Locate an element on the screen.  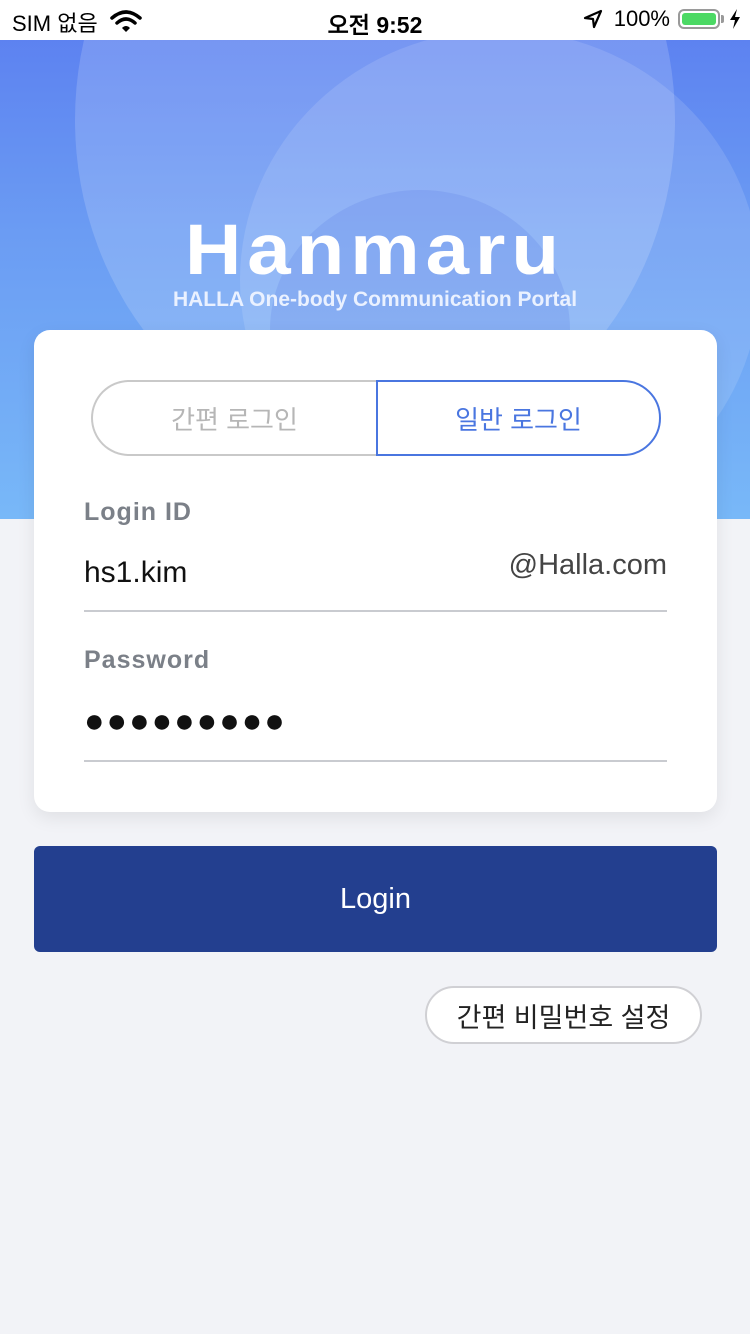
charging-bolt-icon is located at coordinates (735, 19).